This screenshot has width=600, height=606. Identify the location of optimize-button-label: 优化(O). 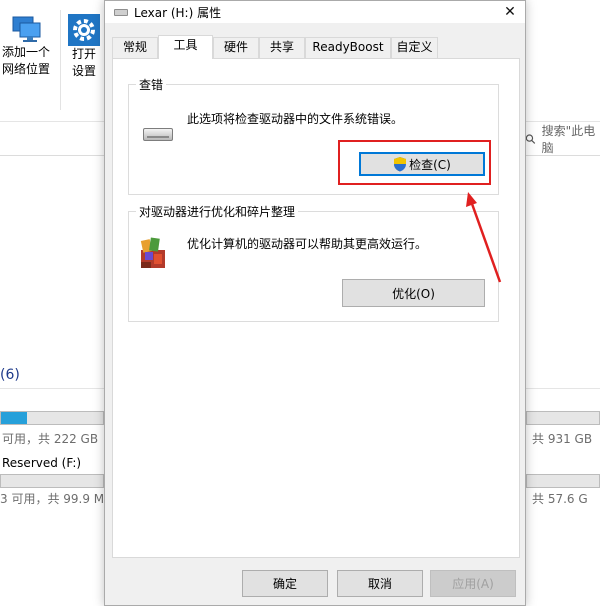
(413, 293).